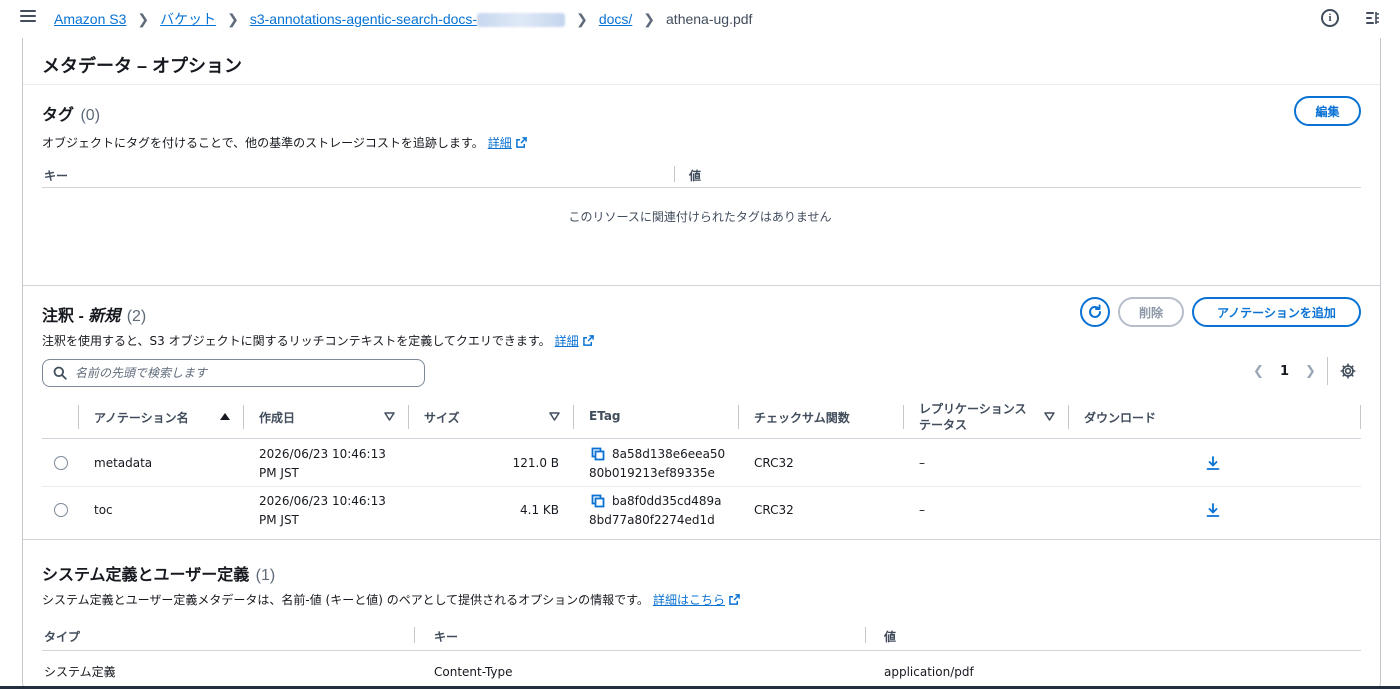 The height and width of the screenshot is (689, 1400). I want to click on etag-line2: 8bd77a80f2274ed1d, so click(652, 520).